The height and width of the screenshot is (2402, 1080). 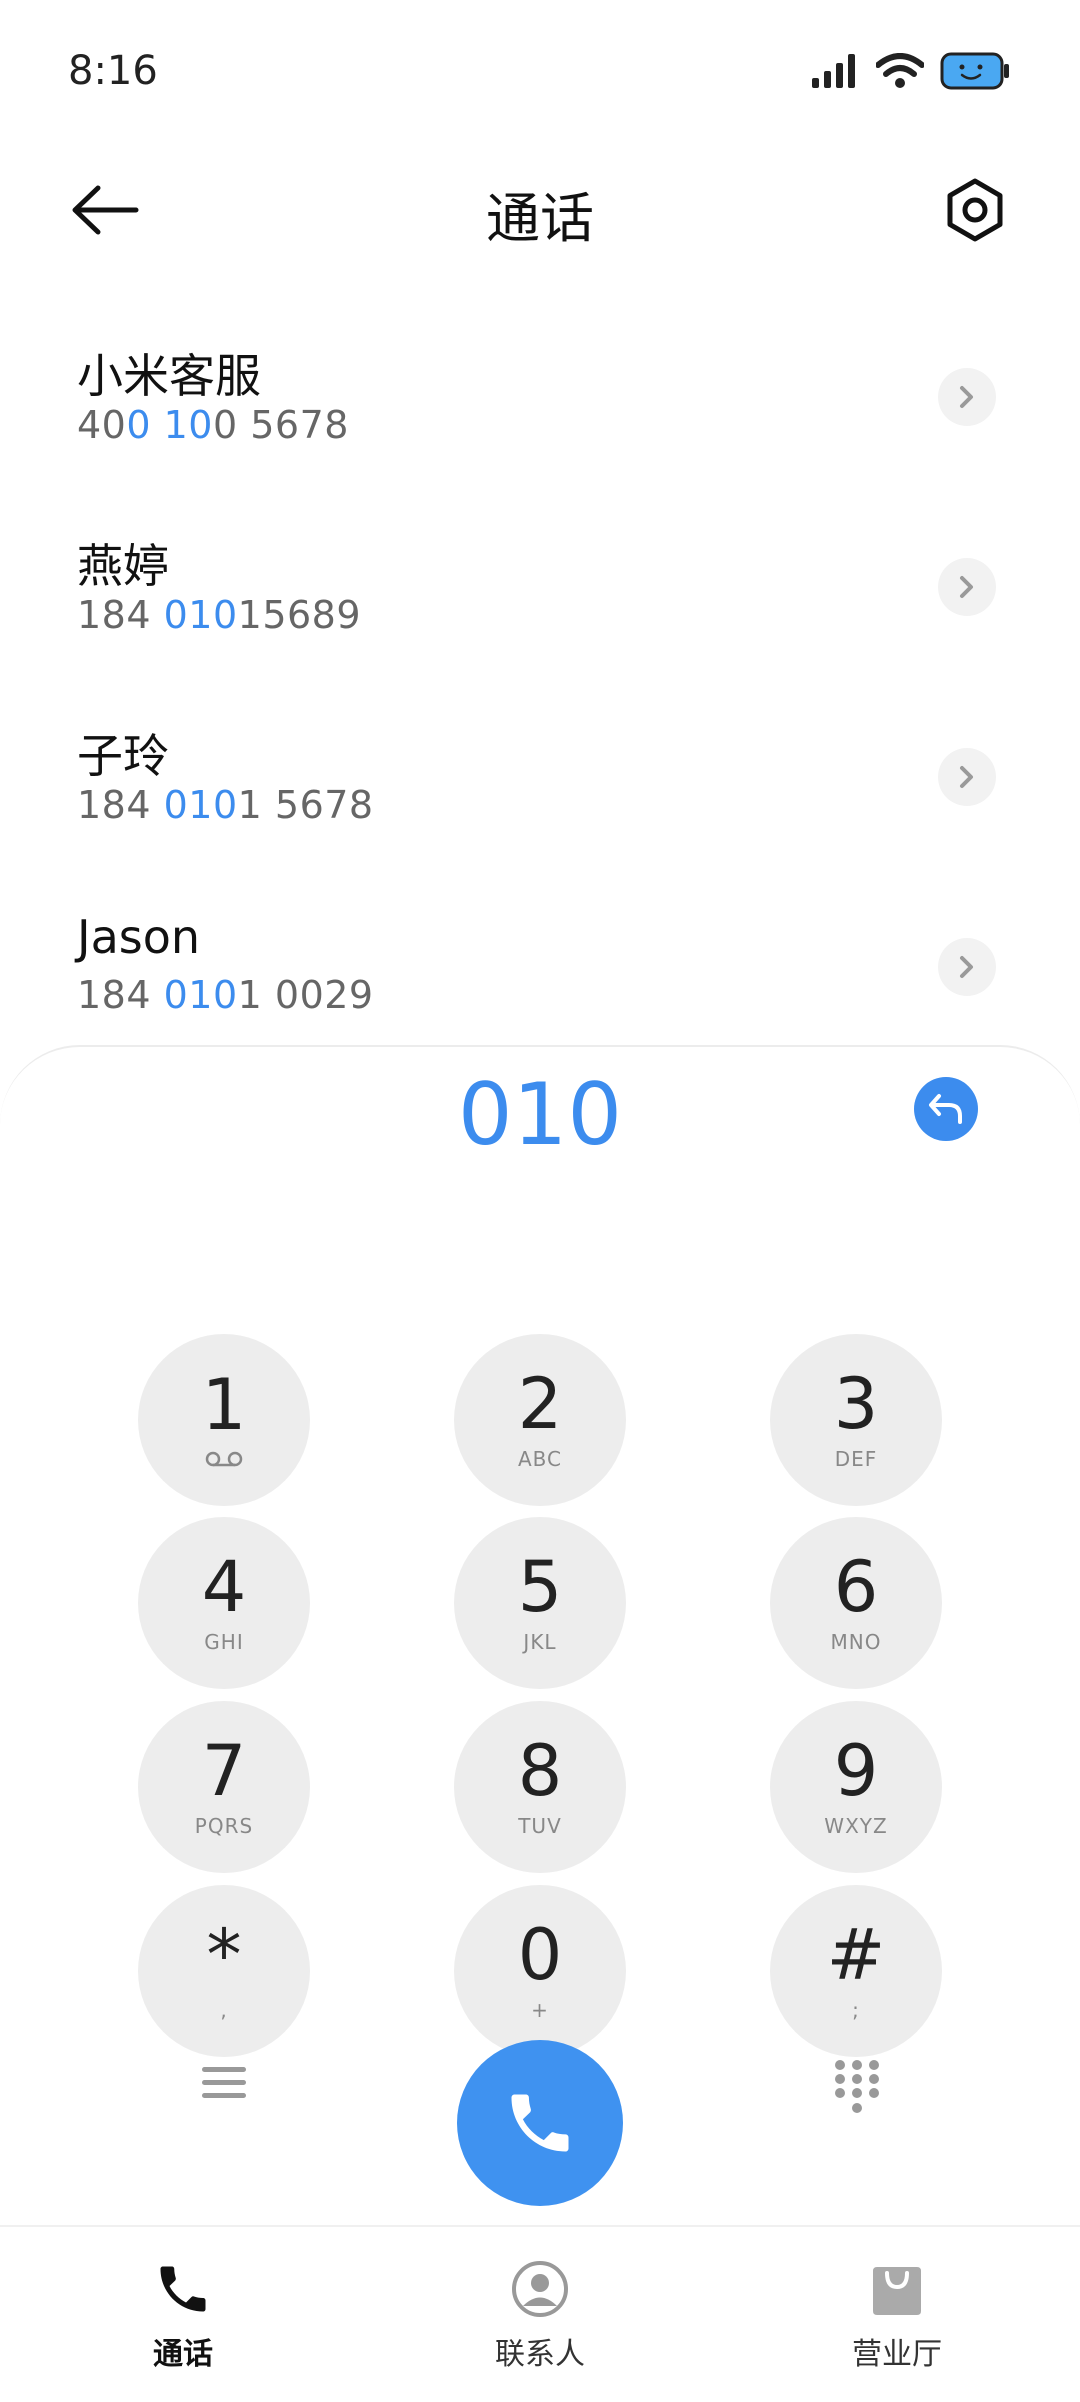 What do you see at coordinates (856, 1771) in the screenshot?
I see `key-digit: 9` at bounding box center [856, 1771].